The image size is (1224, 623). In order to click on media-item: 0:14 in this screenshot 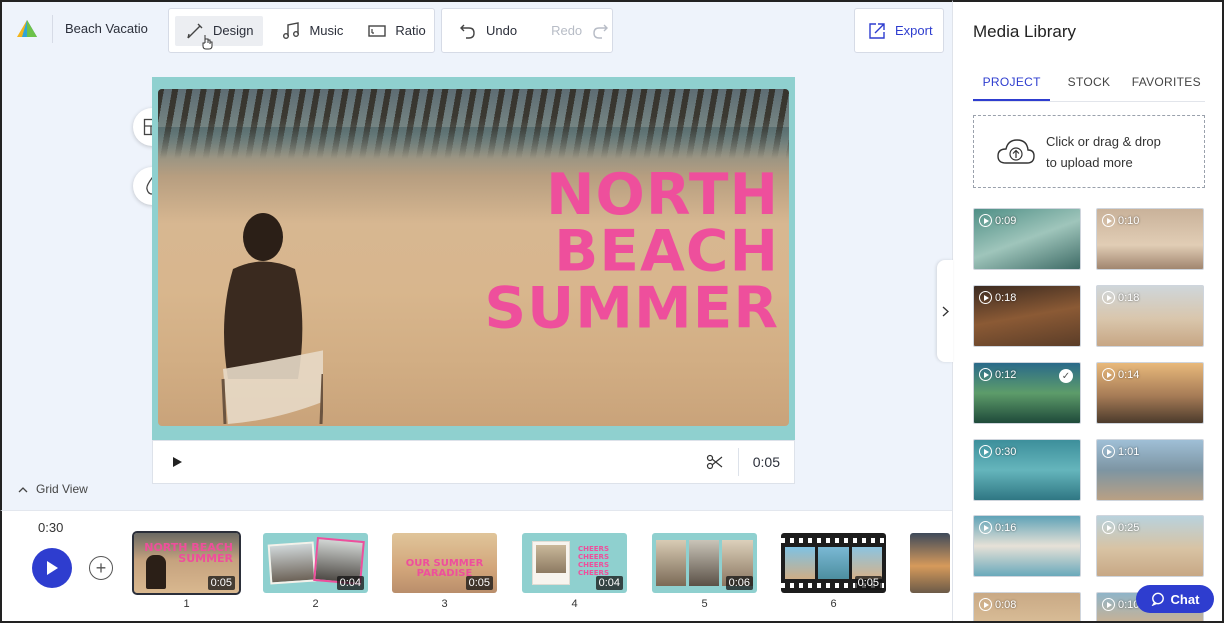, I will do `click(1150, 393)`.